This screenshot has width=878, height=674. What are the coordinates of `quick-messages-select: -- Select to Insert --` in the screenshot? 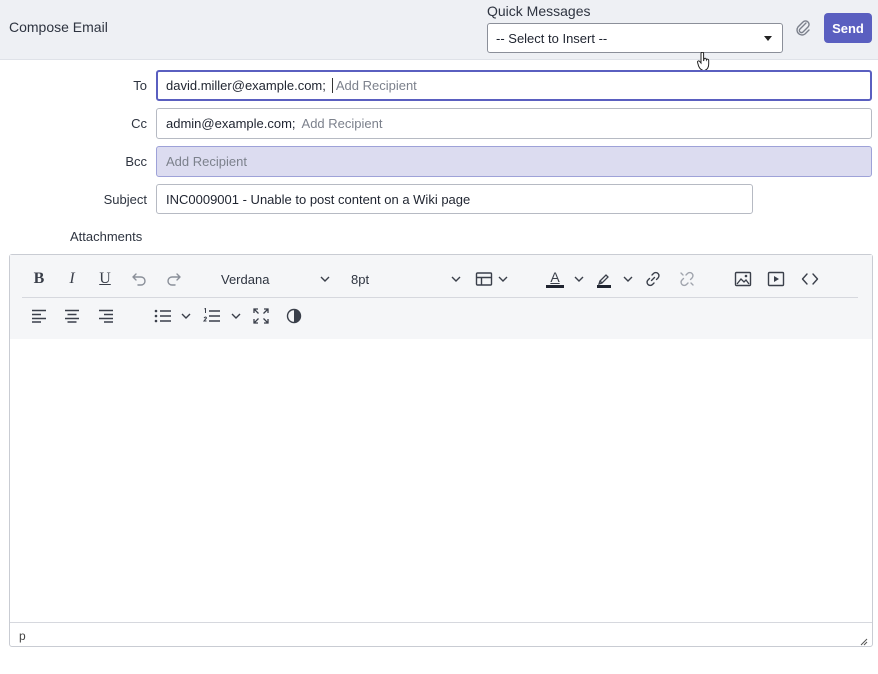 It's located at (635, 38).